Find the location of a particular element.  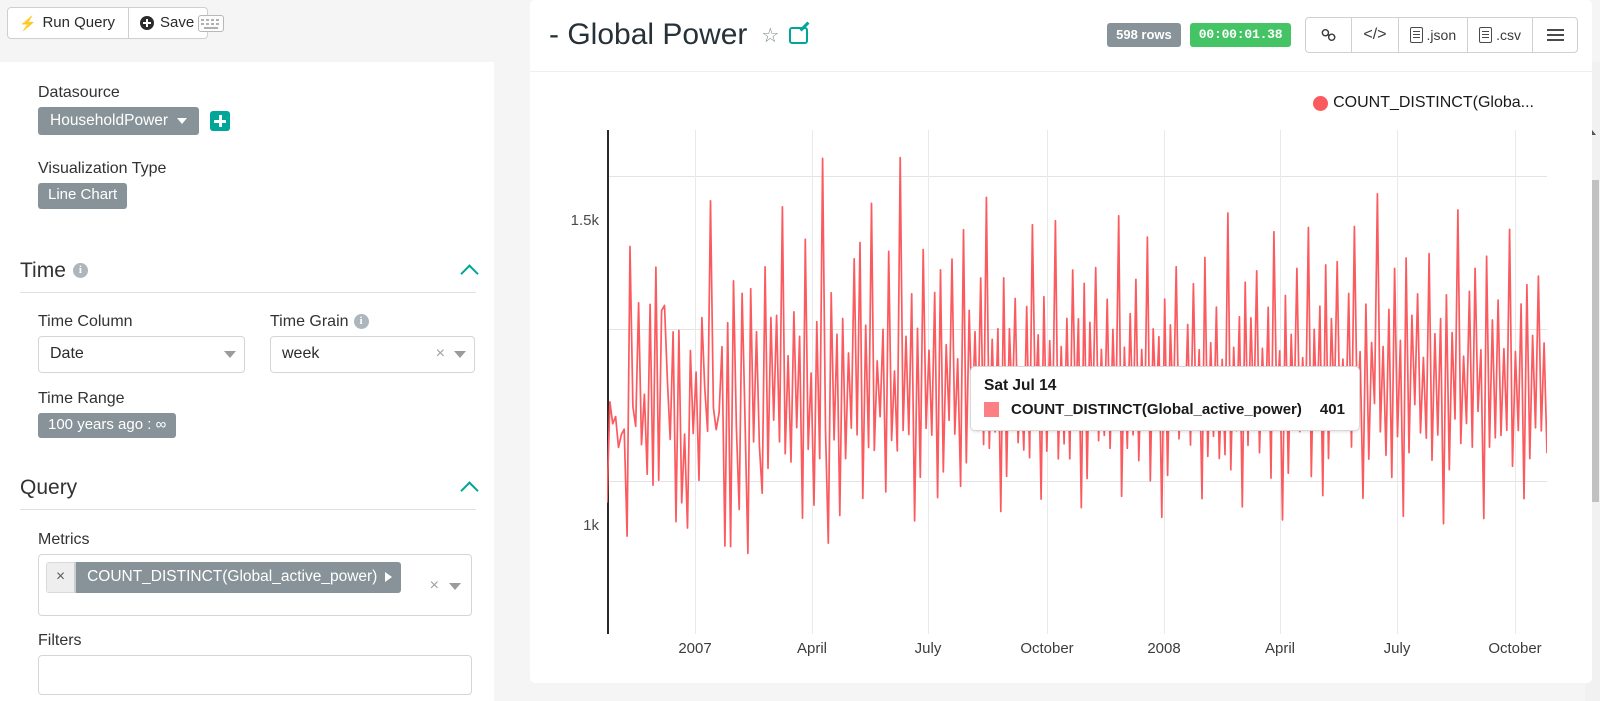

view-query-button: </> is located at coordinates (1374, 35).